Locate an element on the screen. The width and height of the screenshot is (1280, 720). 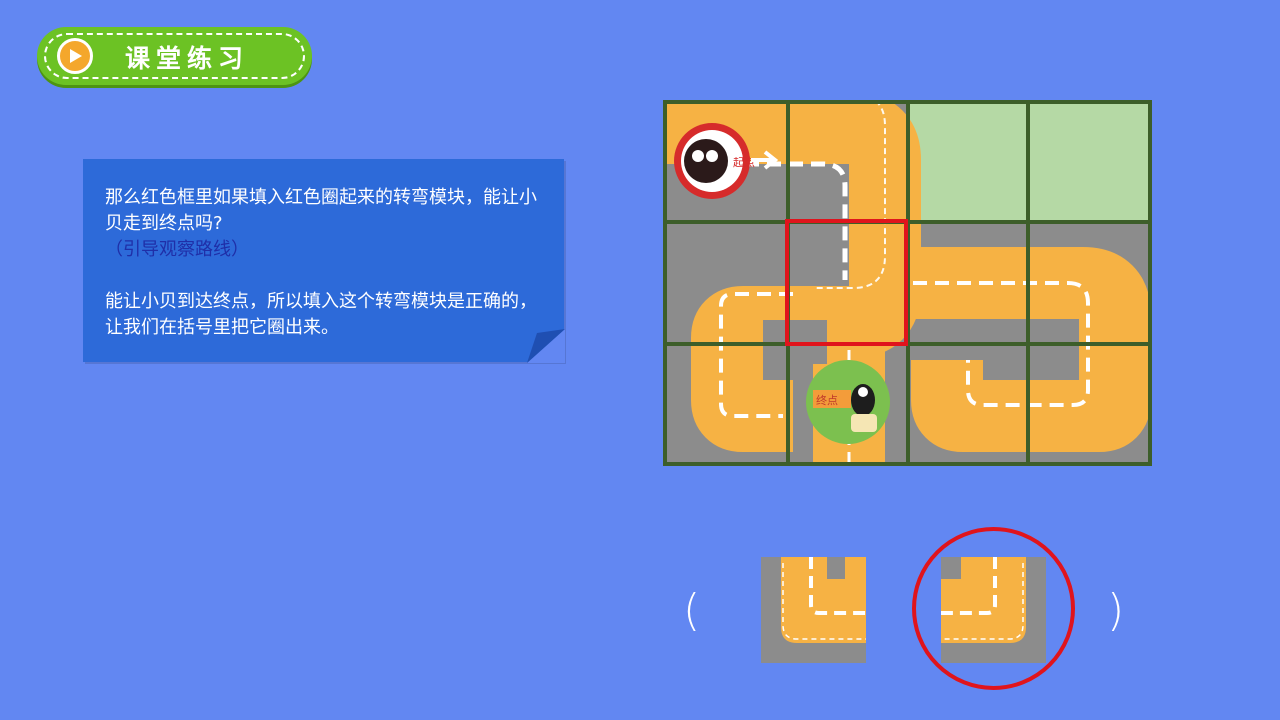
question-text: 那么红色框里如果填入红色圈起来的转弯模块，能让小贝走到终点吗? is located at coordinates (321, 210).